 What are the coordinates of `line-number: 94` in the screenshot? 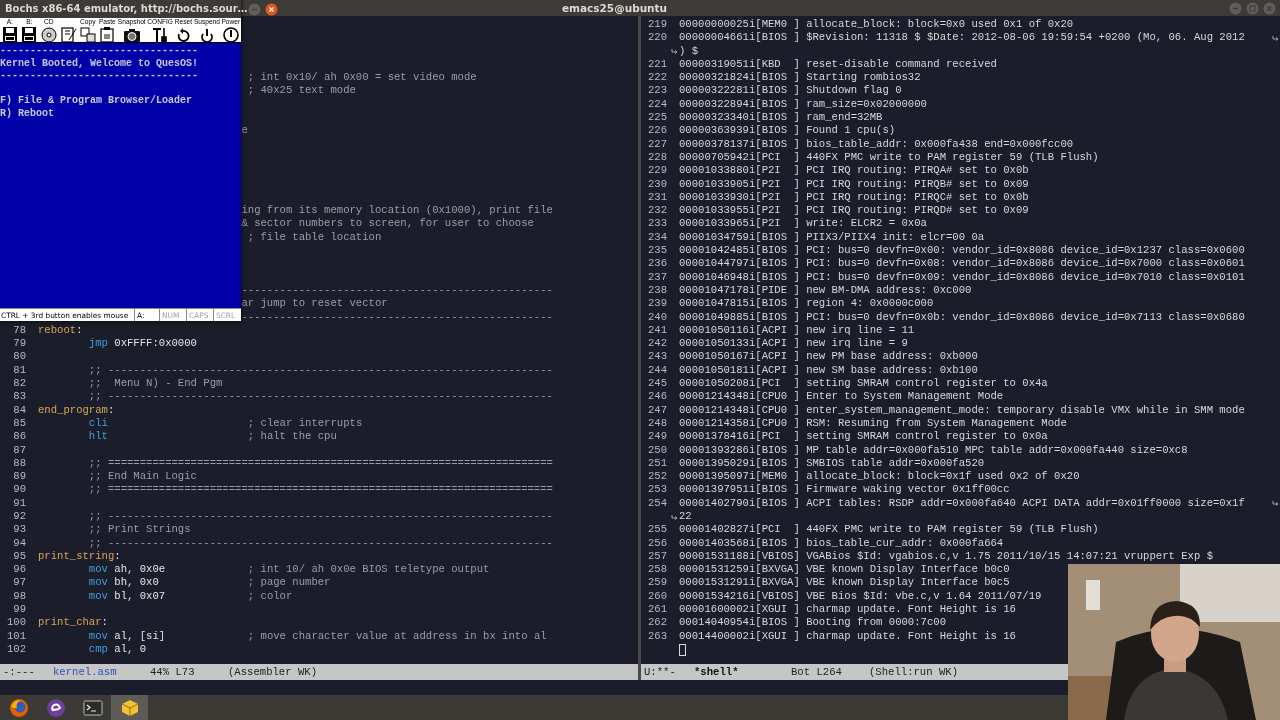 It's located at (19, 543).